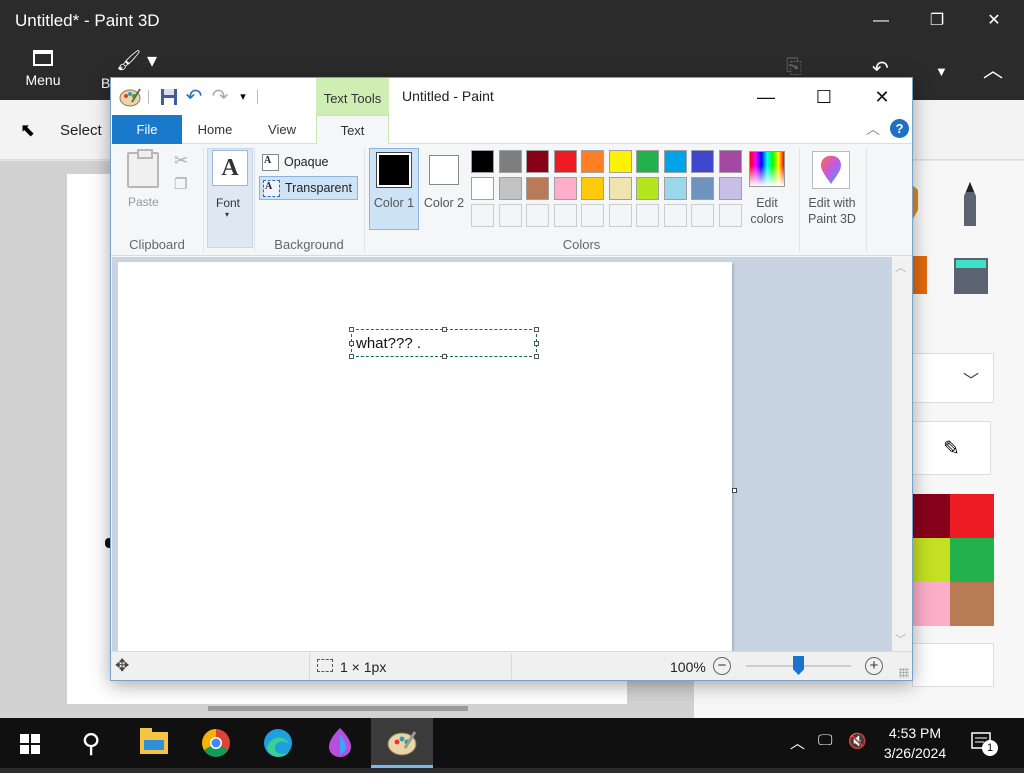 Image resolution: width=1024 pixels, height=773 pixels. Describe the element at coordinates (874, 666) in the screenshot. I see `zoom-in-button: +` at that location.